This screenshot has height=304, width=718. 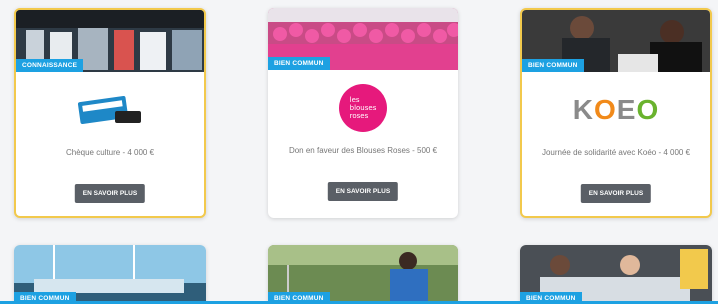 What do you see at coordinates (110, 152) in the screenshot?
I see `card-title: Chèque culture - 4 000 €` at bounding box center [110, 152].